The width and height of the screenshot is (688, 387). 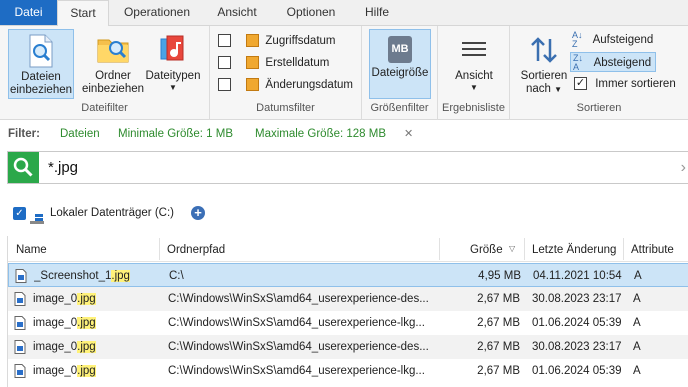 What do you see at coordinates (285, 108) in the screenshot?
I see `group-label-datumsfilter: Datumsfilter` at bounding box center [285, 108].